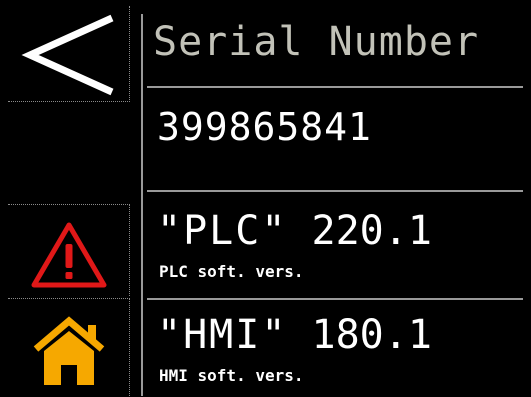 The image size is (531, 397). Describe the element at coordinates (294, 335) in the screenshot. I see `hmi-version-line: "HMI" 180.1` at that location.